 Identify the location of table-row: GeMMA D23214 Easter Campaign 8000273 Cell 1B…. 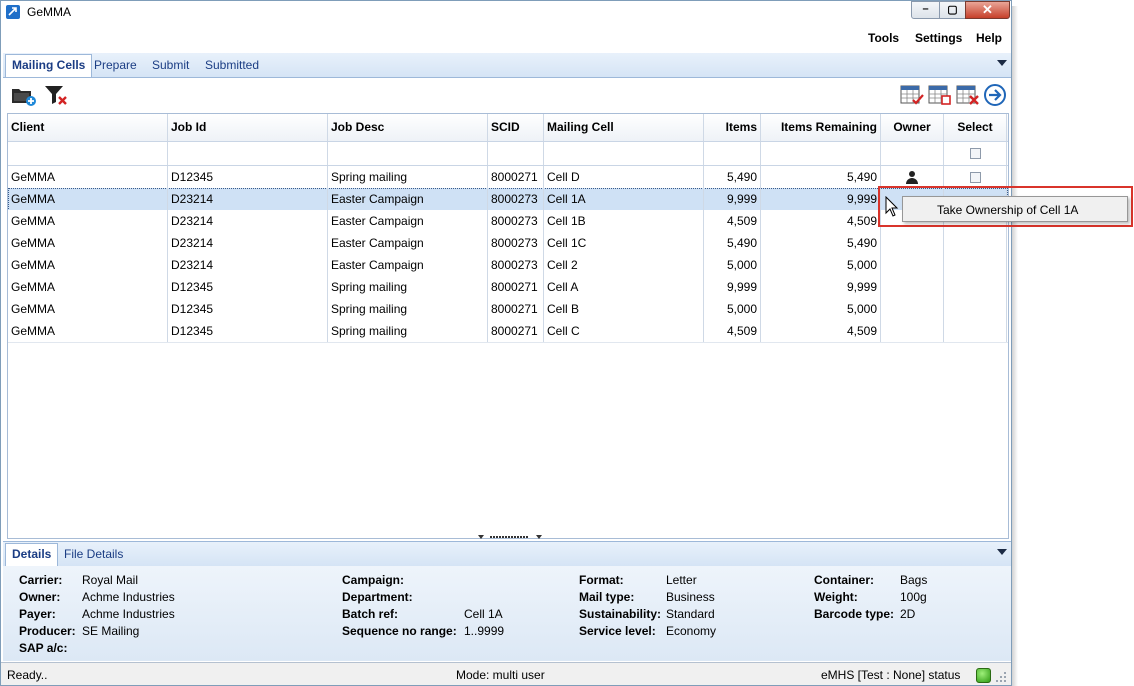
(508, 221).